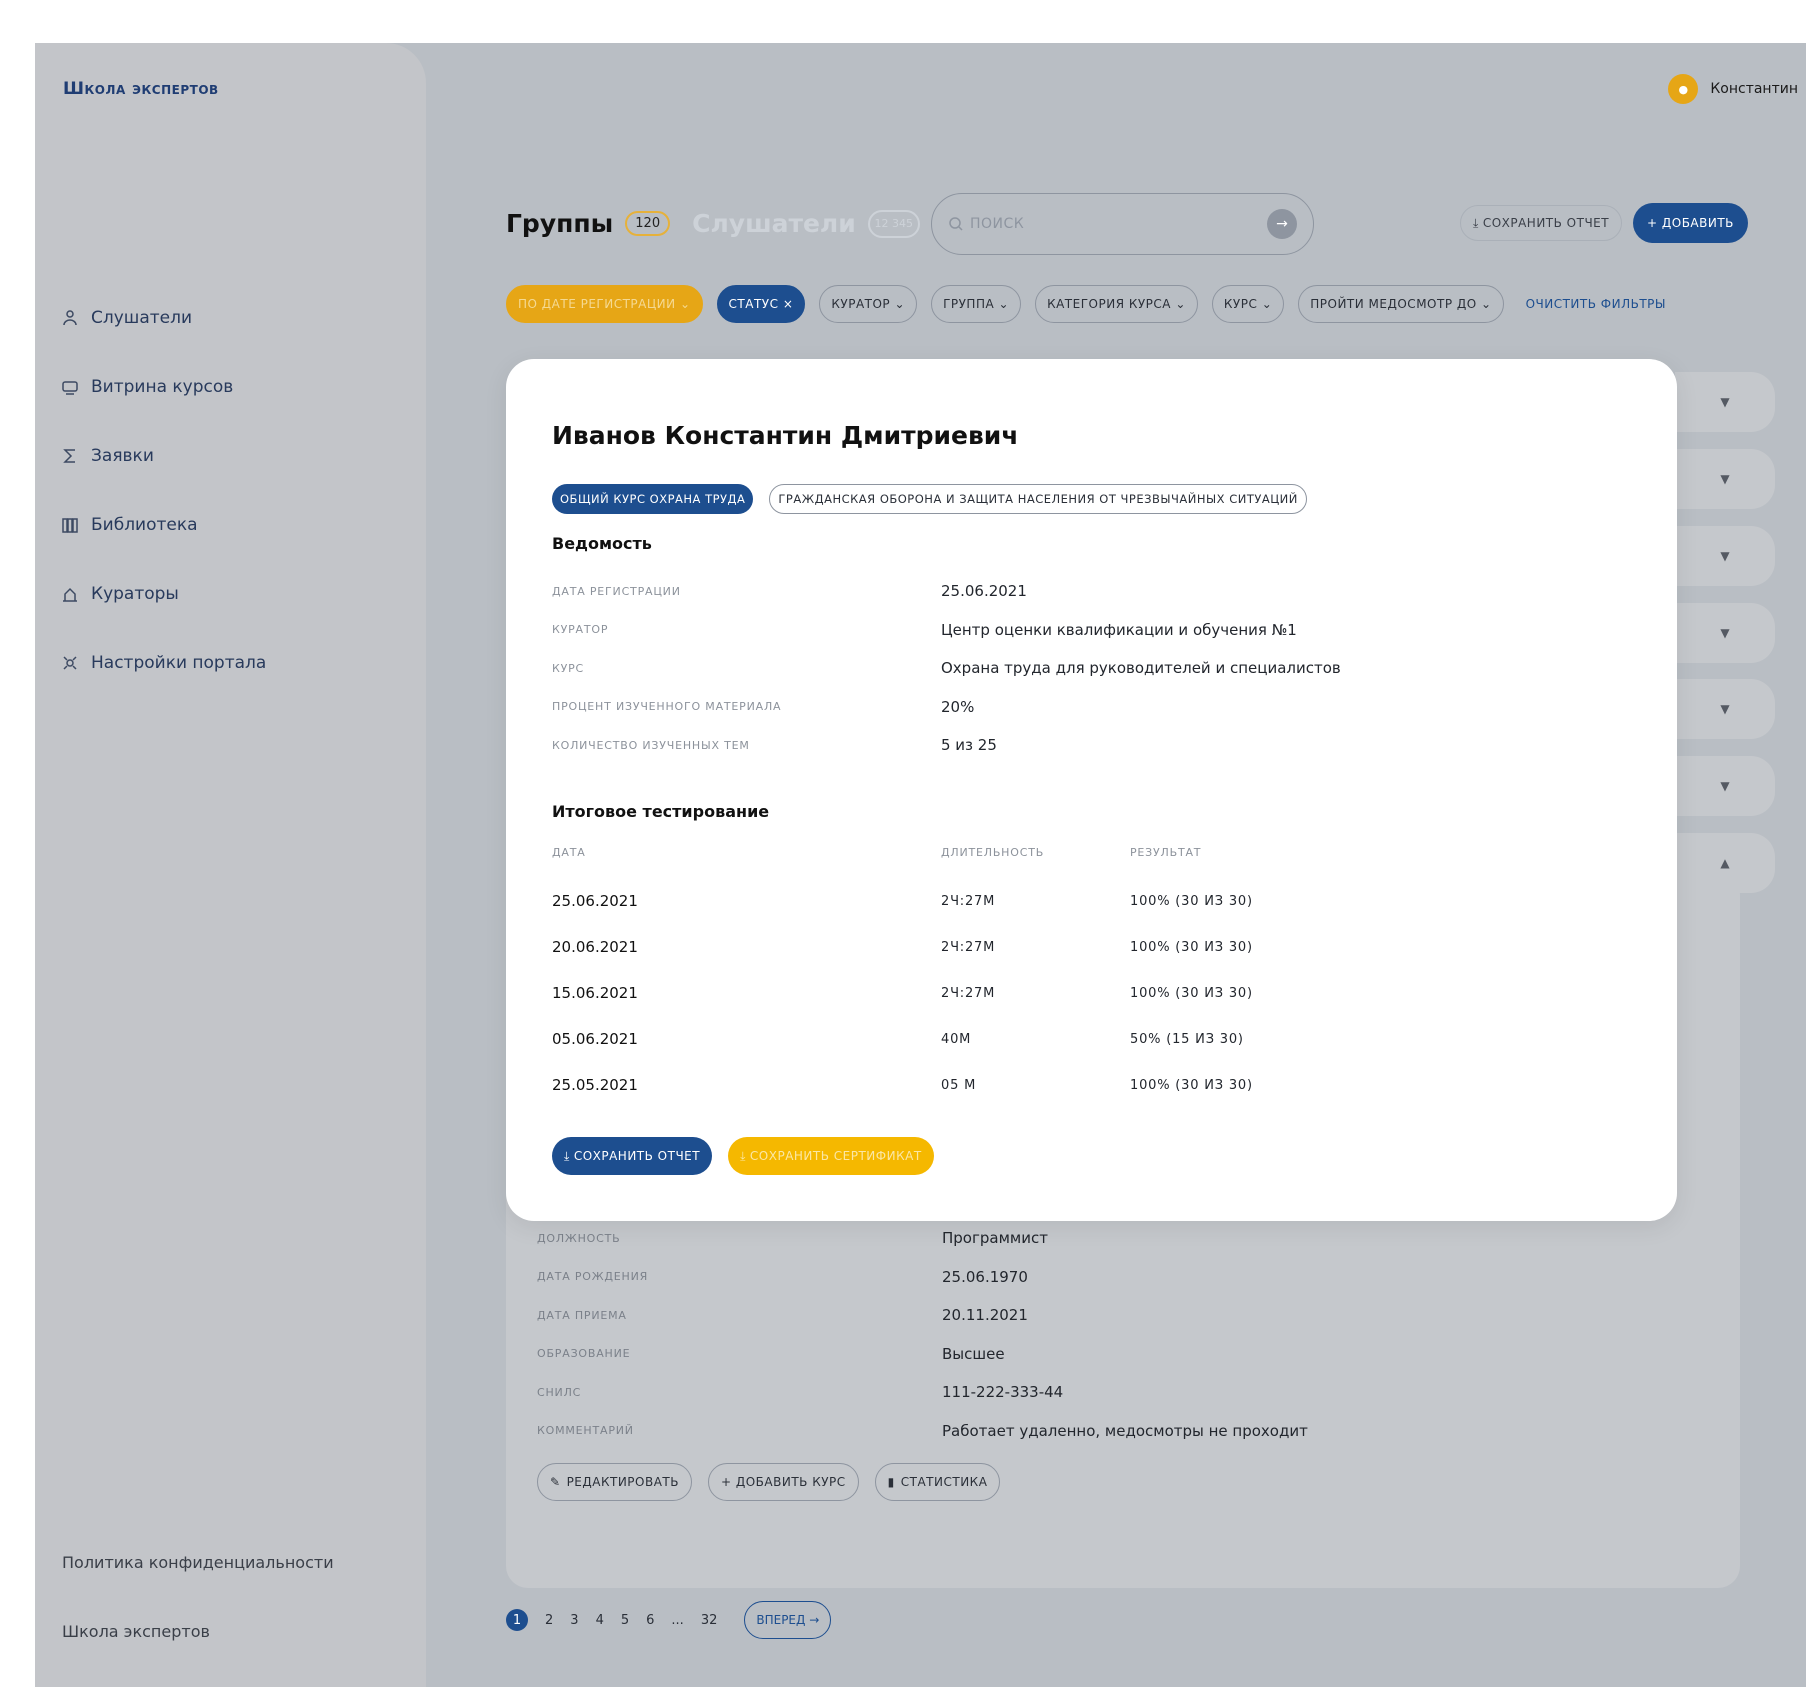 This screenshot has width=1806, height=1687. I want to click on detail-row: ДАТА РОЖДЕНИЯ 25.06.1970, so click(922, 1277).